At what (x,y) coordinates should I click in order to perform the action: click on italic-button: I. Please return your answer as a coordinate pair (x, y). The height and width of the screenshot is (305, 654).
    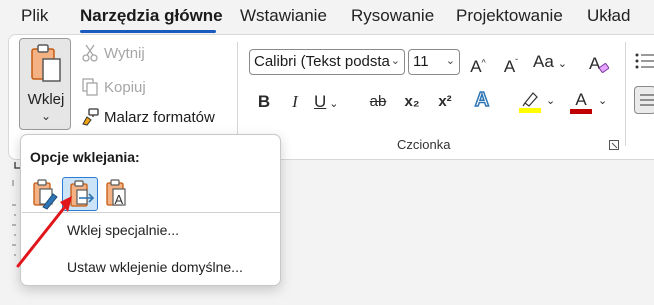
    Looking at the image, I should click on (295, 103).